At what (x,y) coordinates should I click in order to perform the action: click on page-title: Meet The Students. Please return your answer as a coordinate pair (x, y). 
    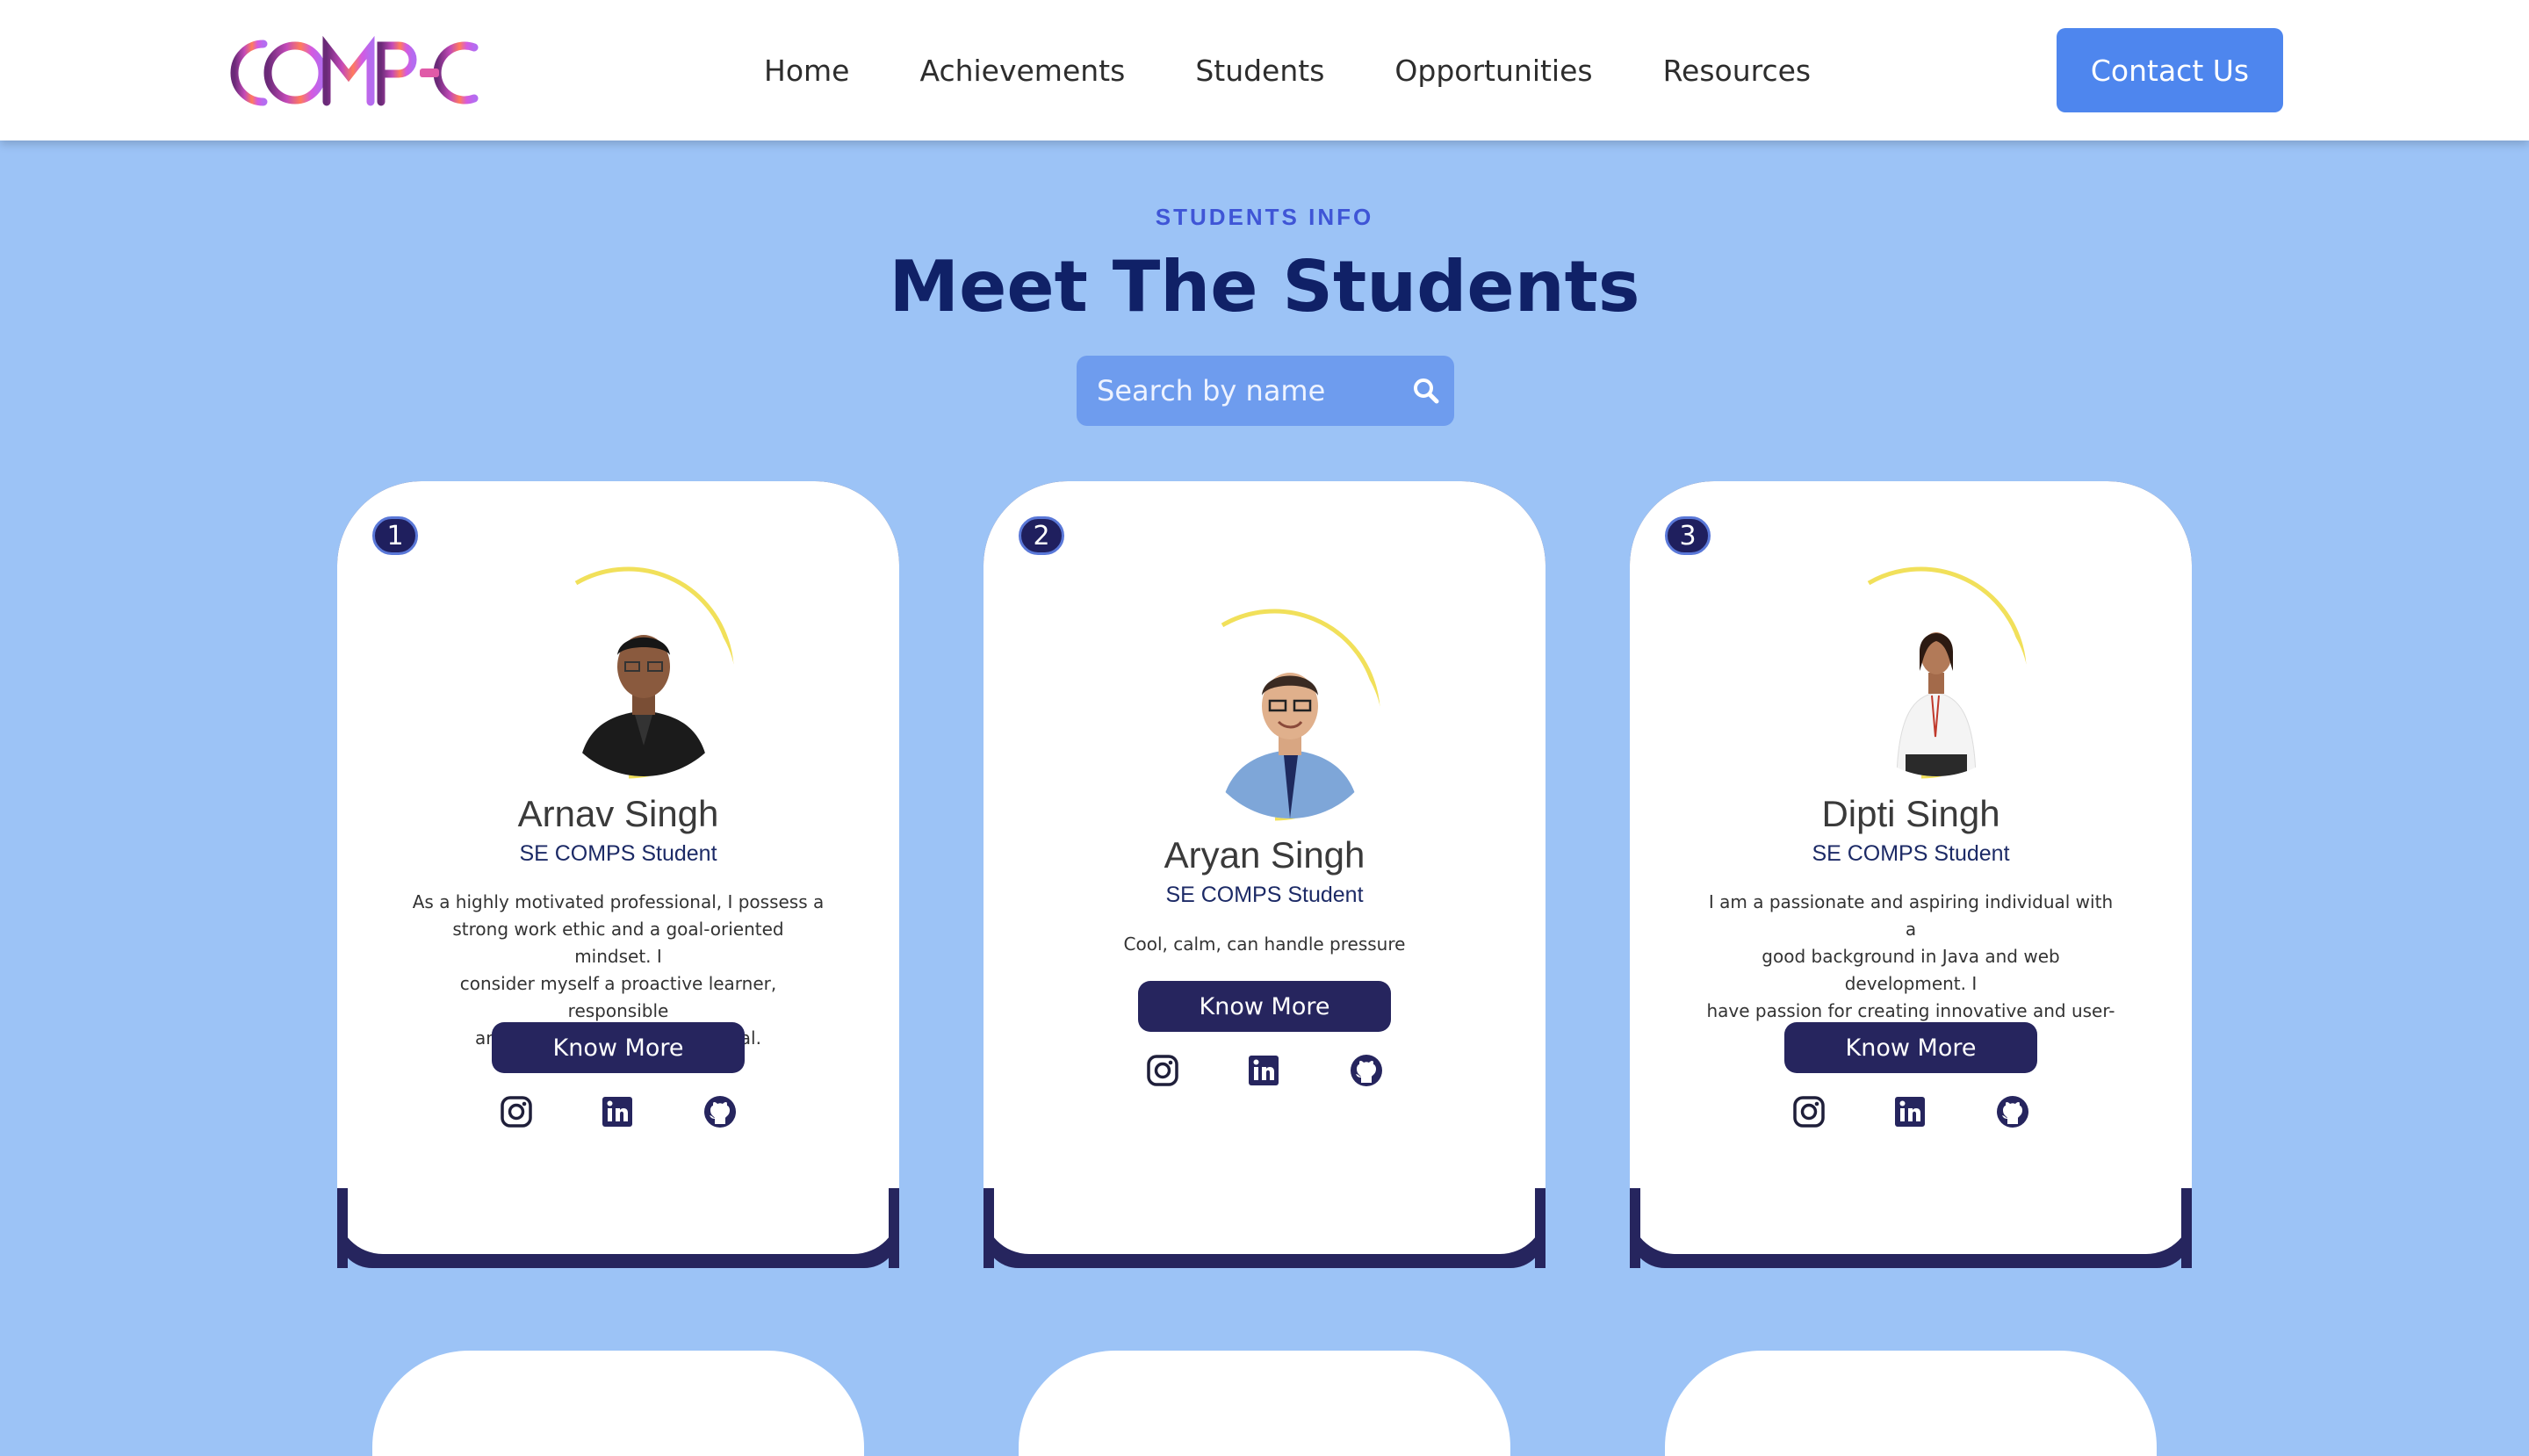
    Looking at the image, I should click on (1265, 287).